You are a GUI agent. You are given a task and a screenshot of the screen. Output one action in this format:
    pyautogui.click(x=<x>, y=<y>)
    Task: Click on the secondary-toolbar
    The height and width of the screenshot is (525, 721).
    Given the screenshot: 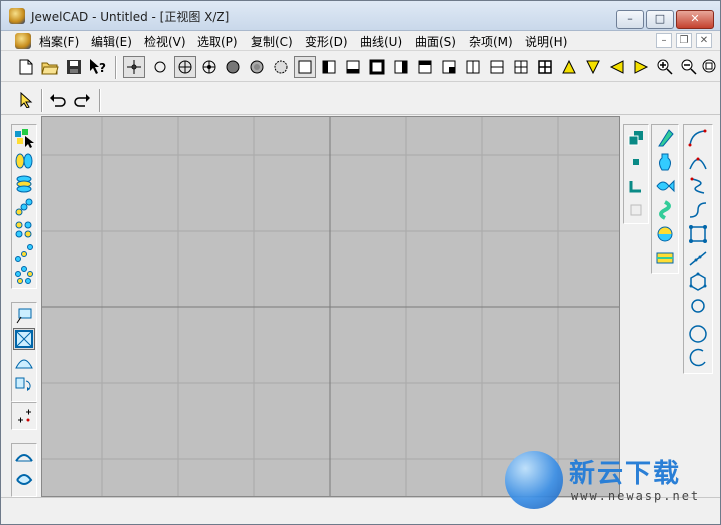 What is the action you would take?
    pyautogui.click(x=360, y=100)
    